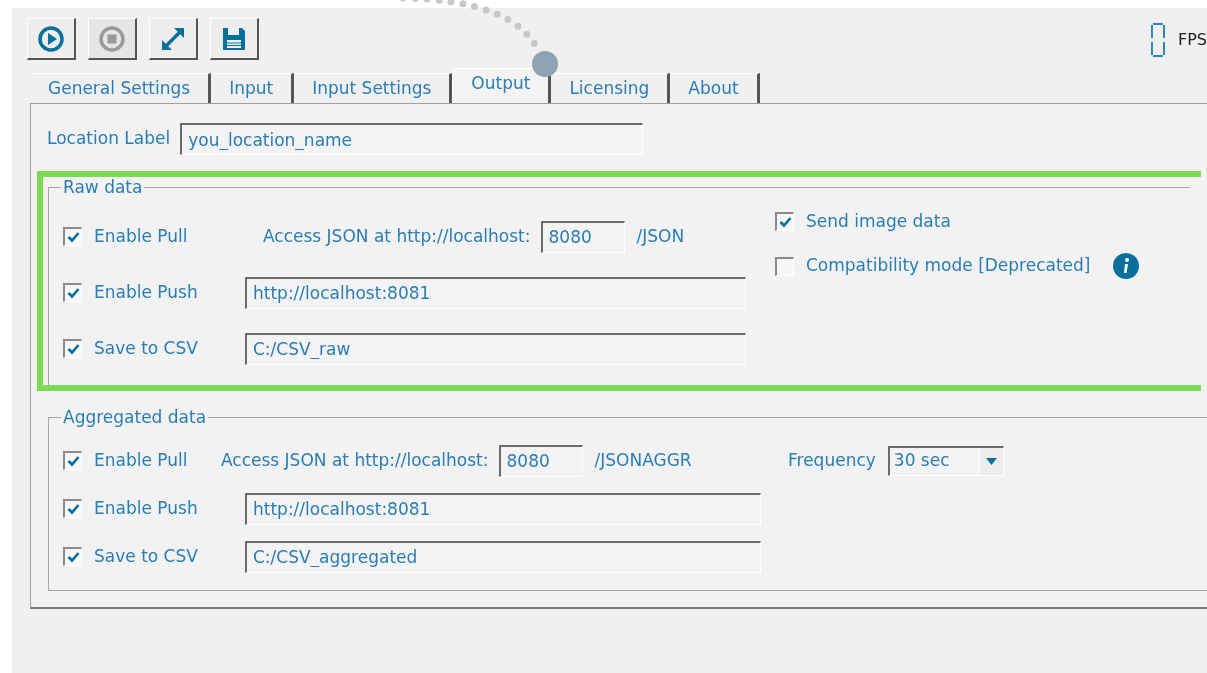 Image resolution: width=1207 pixels, height=673 pixels. Describe the element at coordinates (135, 417) in the screenshot. I see `group-title: Aggregated data` at that location.